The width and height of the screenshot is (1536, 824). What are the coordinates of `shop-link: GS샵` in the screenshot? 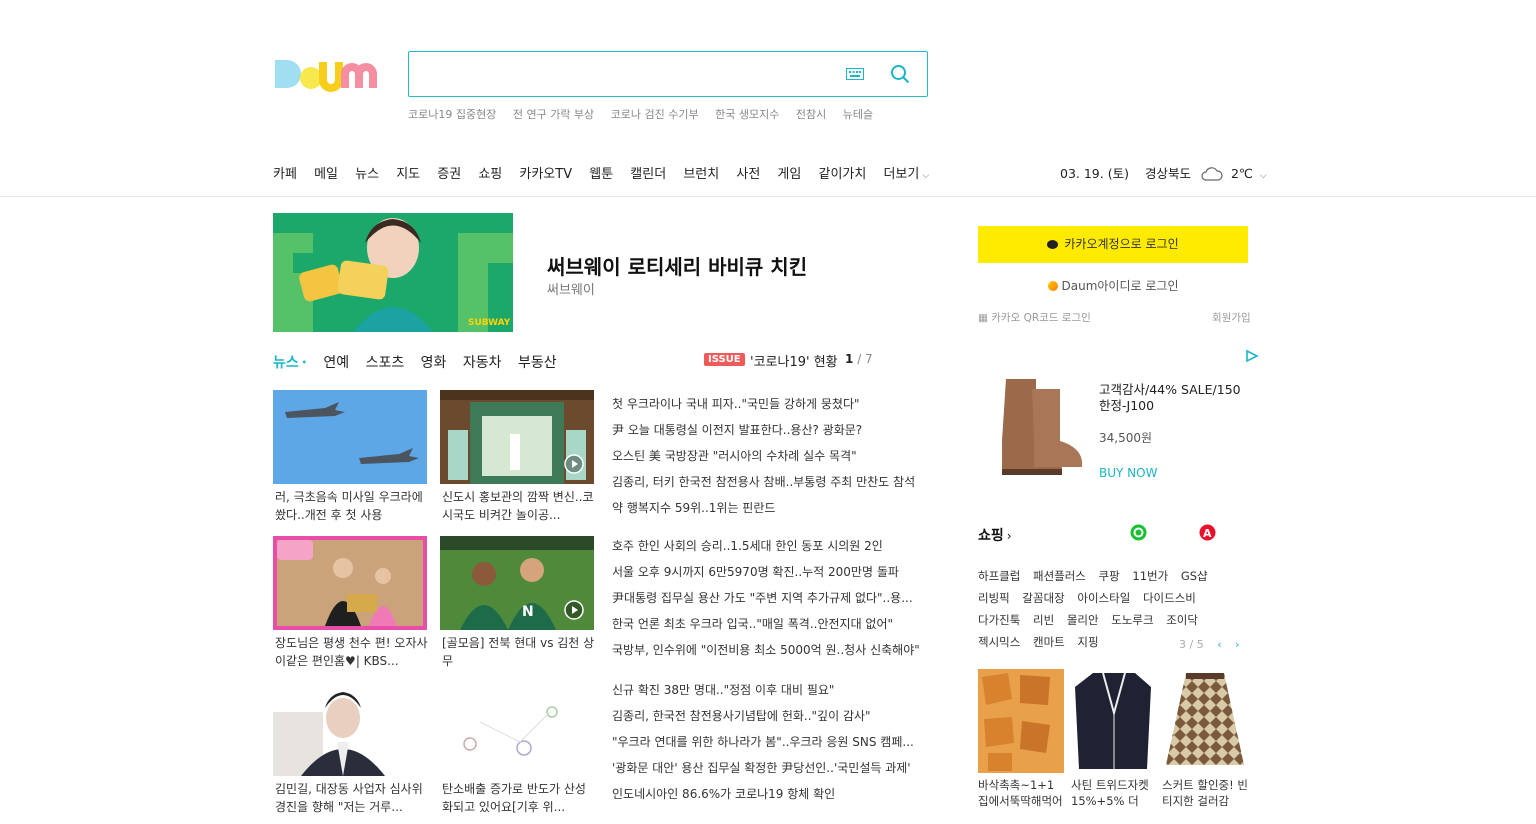 It's located at (1194, 576).